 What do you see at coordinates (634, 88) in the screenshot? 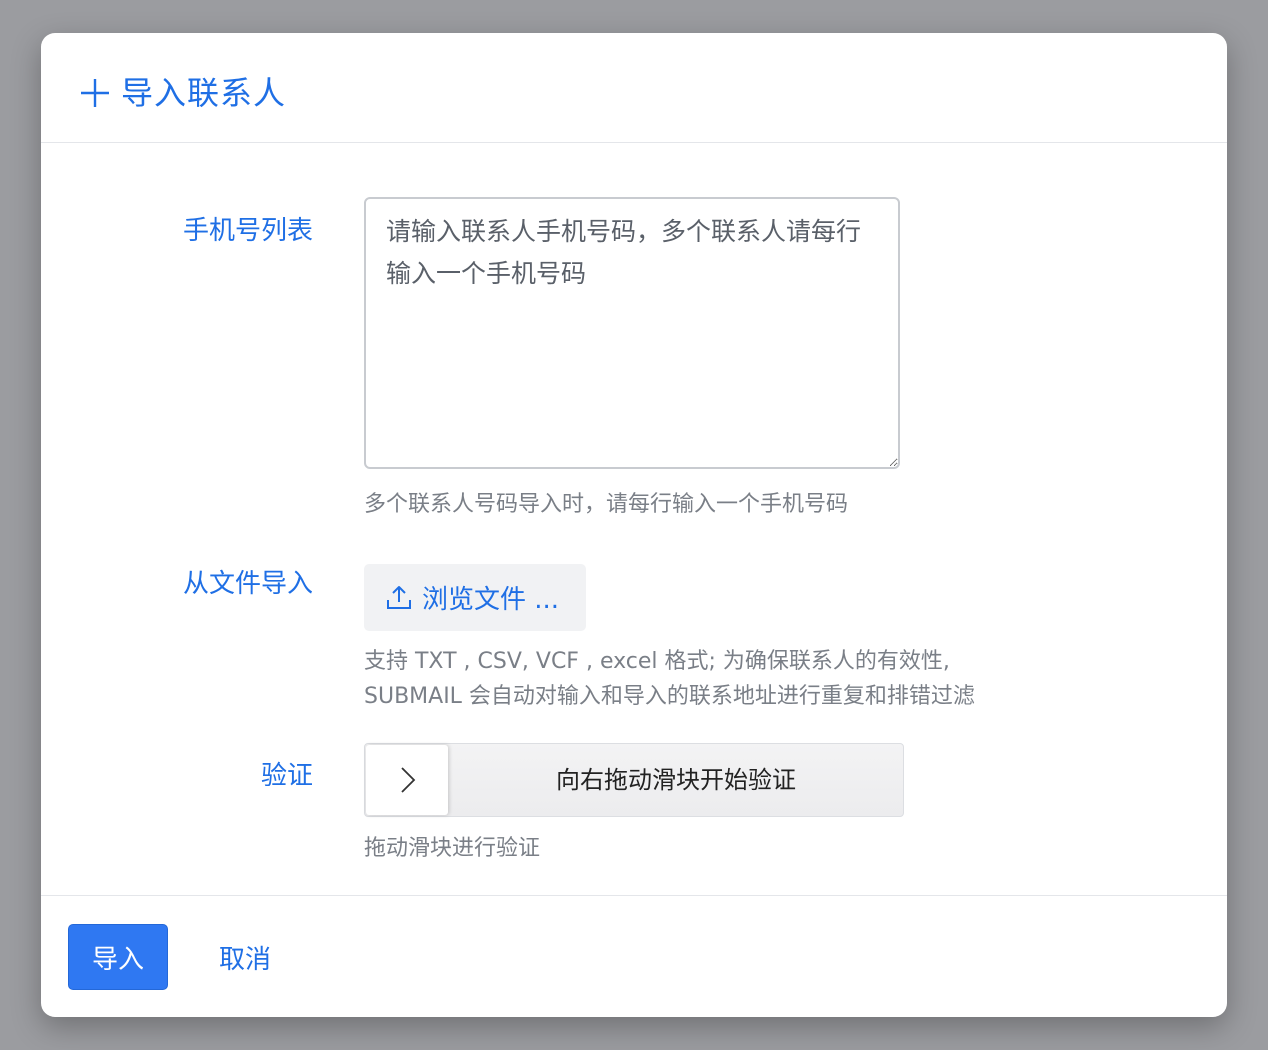
I see `dialog-header: 导入联系人` at bounding box center [634, 88].